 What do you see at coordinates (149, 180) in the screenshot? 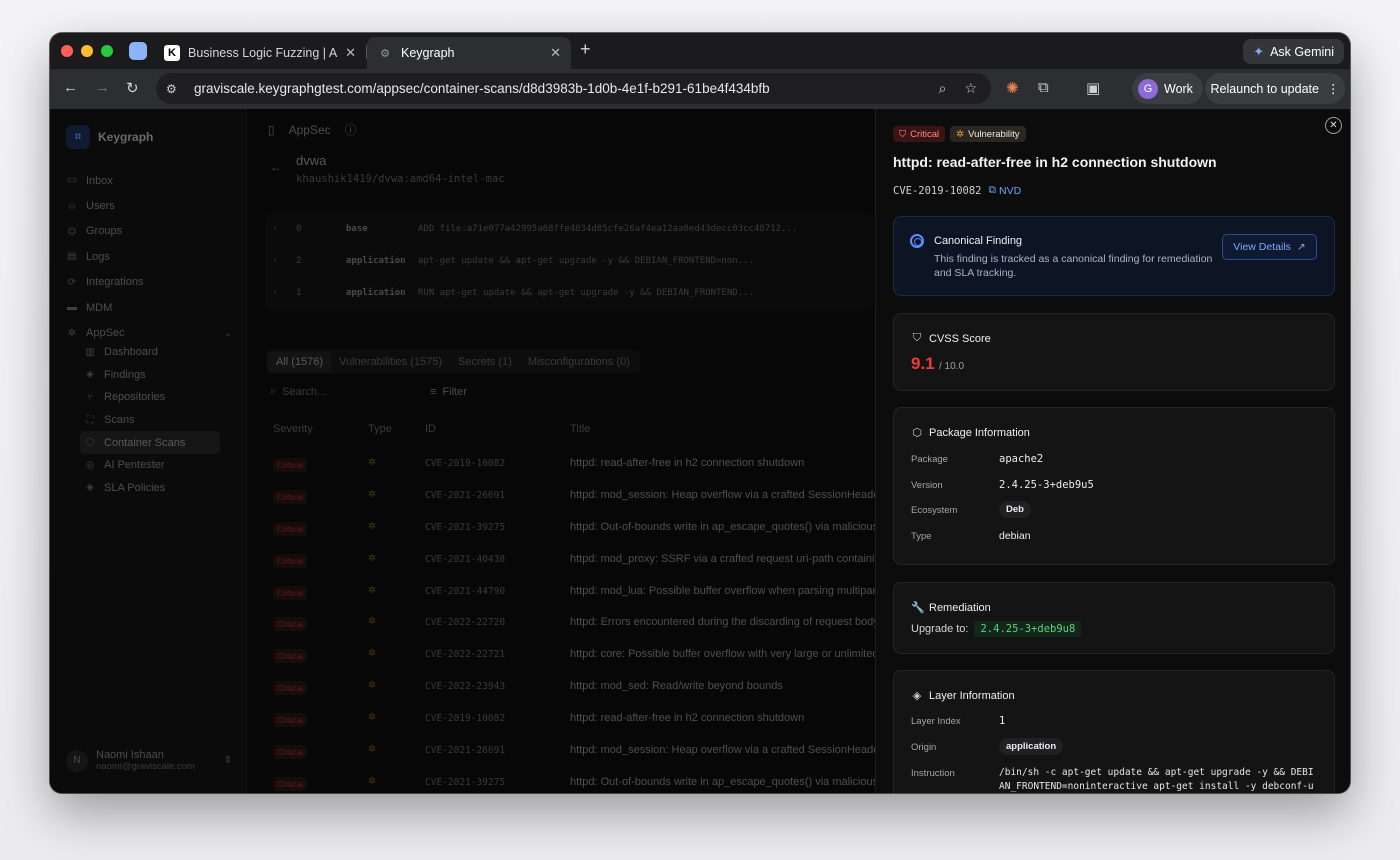
I see `sidebar-item-inbox: ▭ Inbox` at bounding box center [149, 180].